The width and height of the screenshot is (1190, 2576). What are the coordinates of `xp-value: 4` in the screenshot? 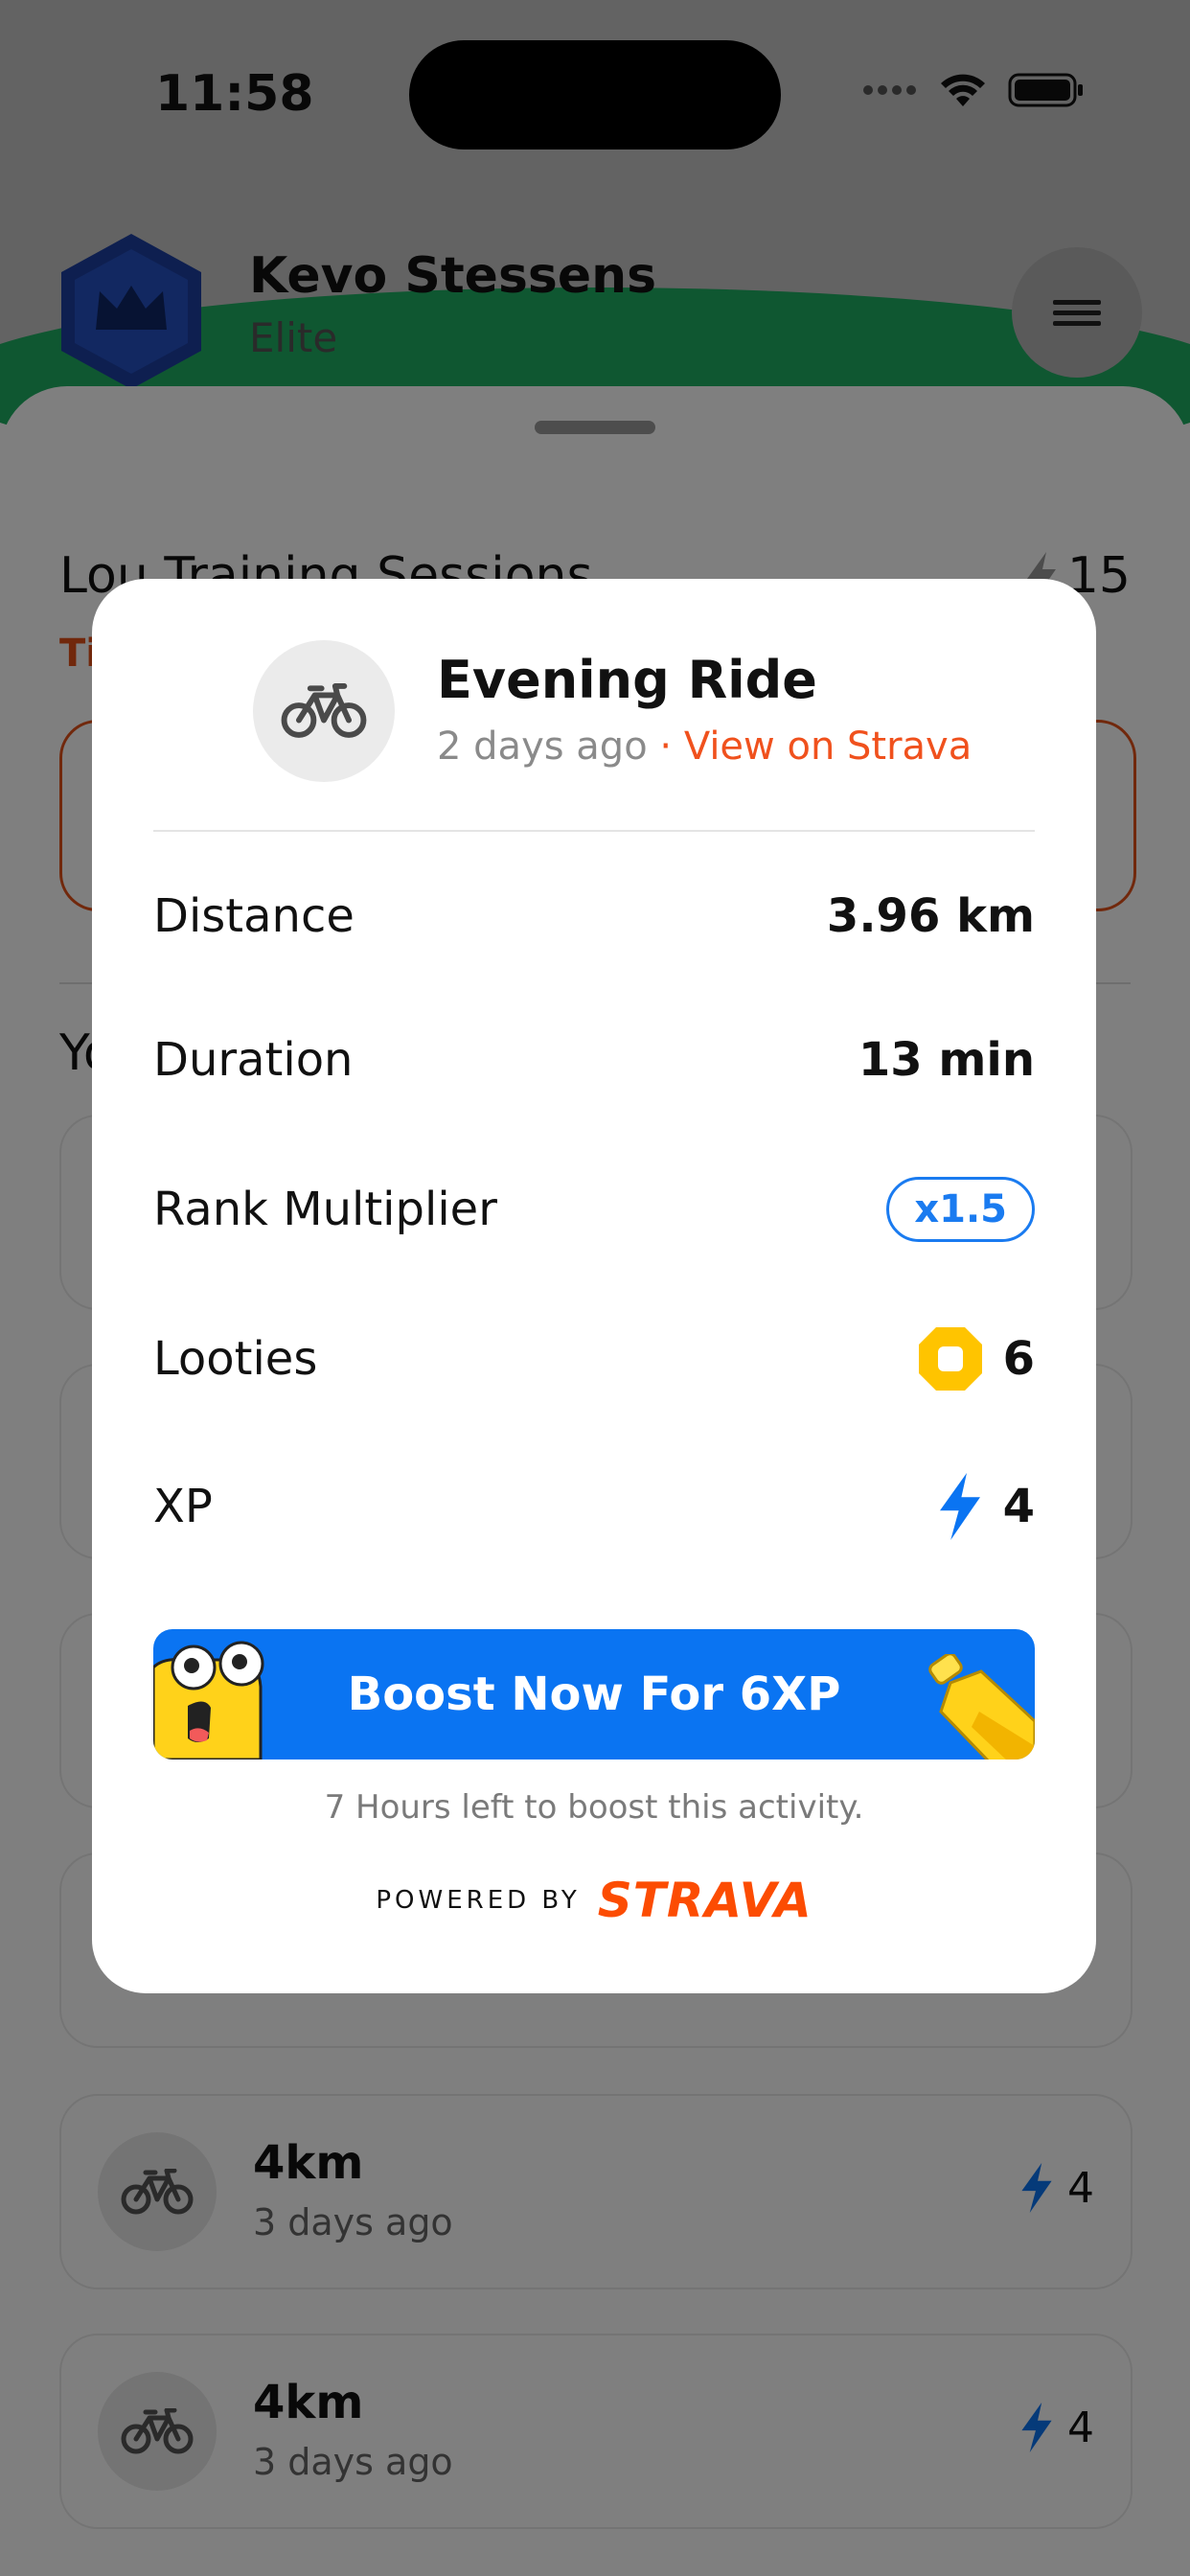 It's located at (1018, 1506).